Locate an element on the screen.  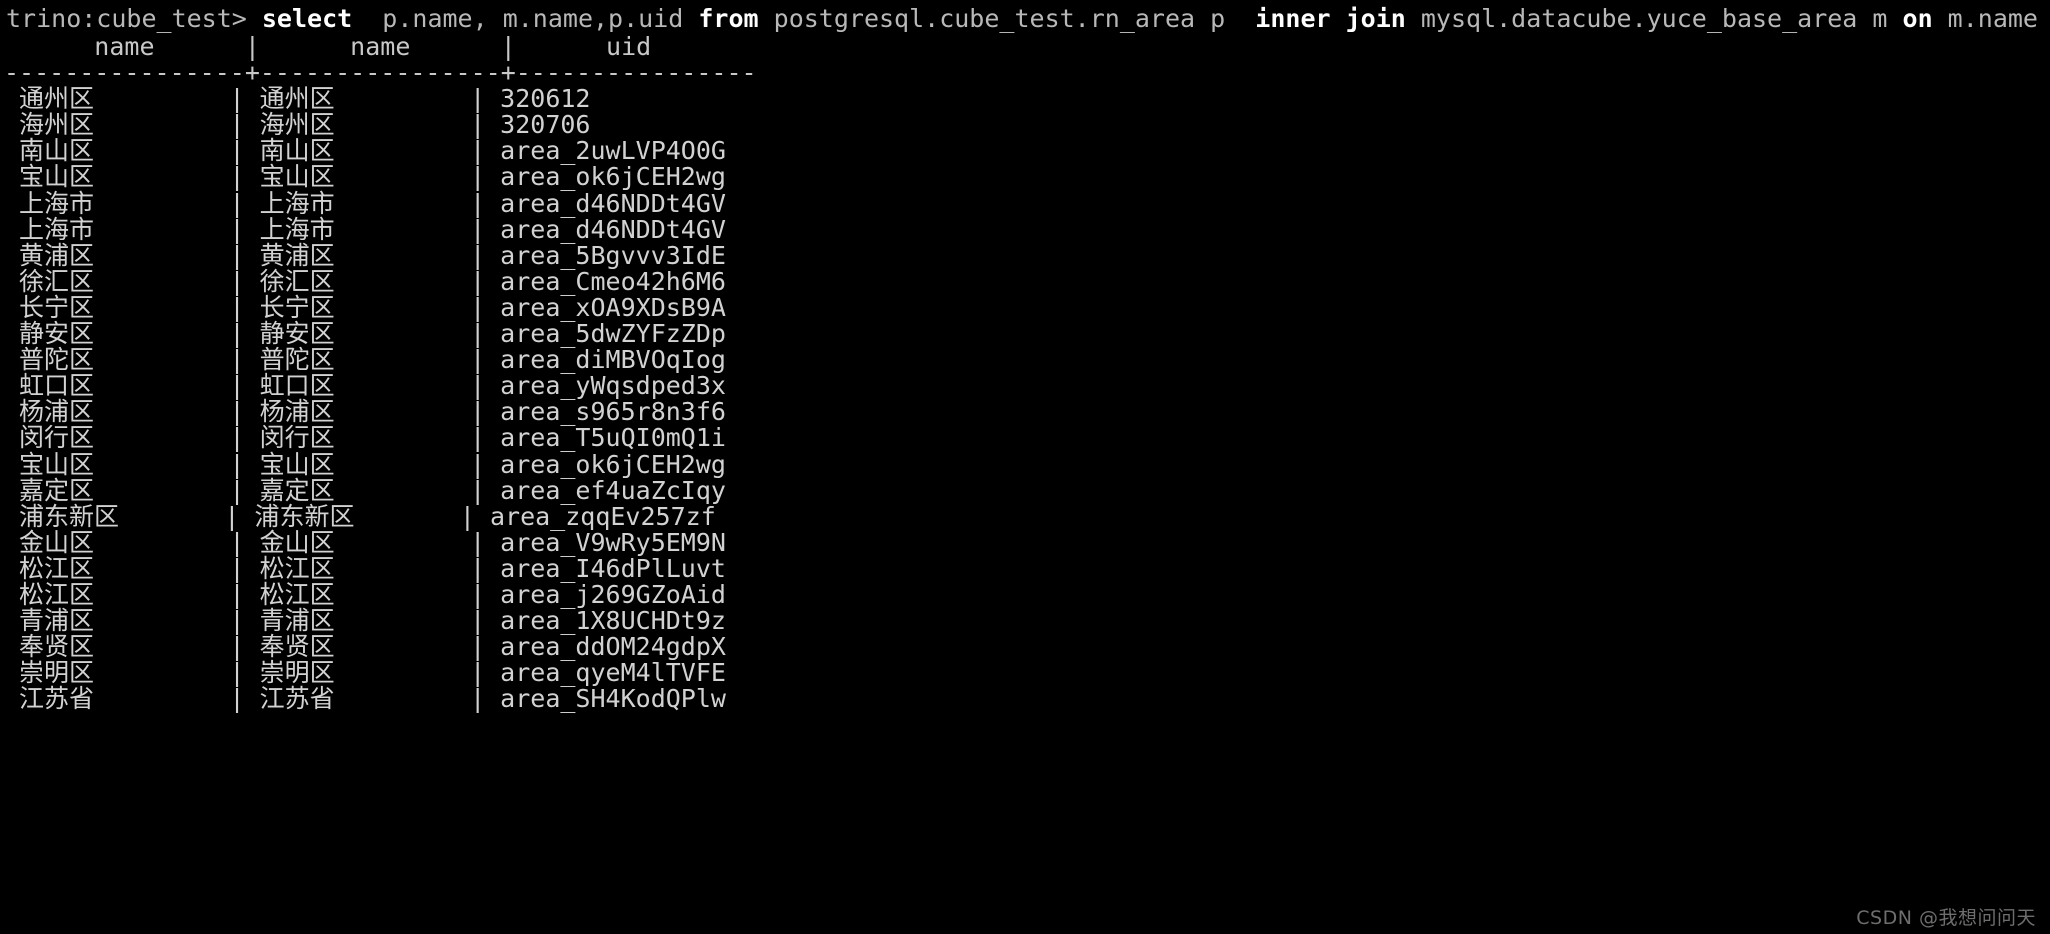
table-row: 江苏省 | 江苏省 | area_SH4KodQPlw is located at coordinates (365, 699).